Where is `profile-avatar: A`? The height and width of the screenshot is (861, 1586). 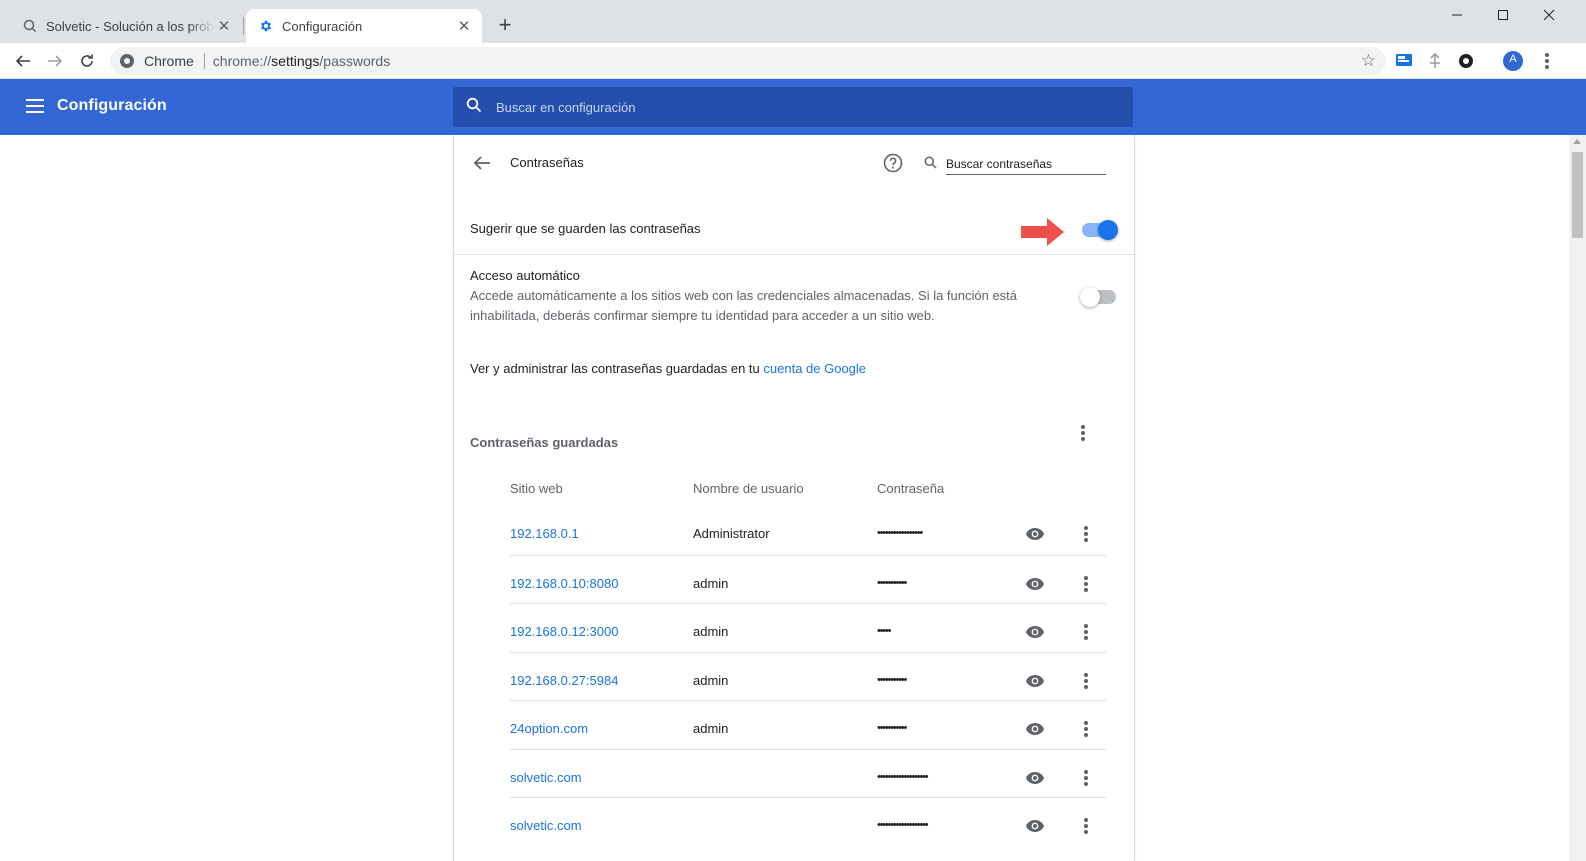 profile-avatar: A is located at coordinates (1513, 61).